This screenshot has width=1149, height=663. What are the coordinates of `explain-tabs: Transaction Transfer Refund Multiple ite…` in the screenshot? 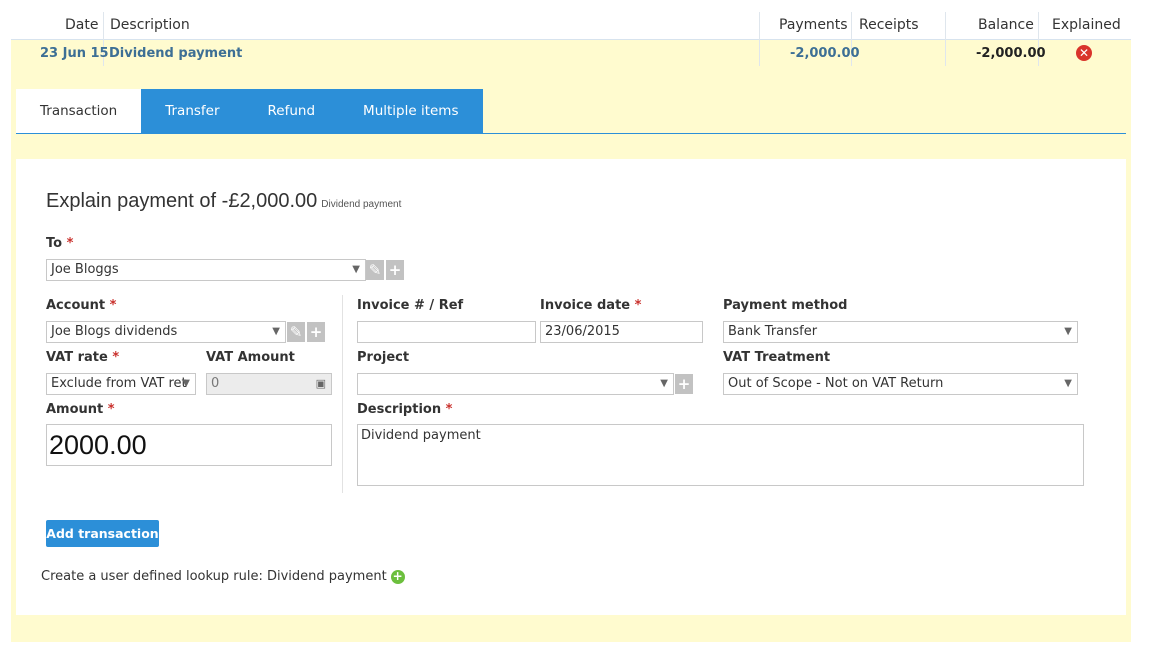 It's located at (249, 111).